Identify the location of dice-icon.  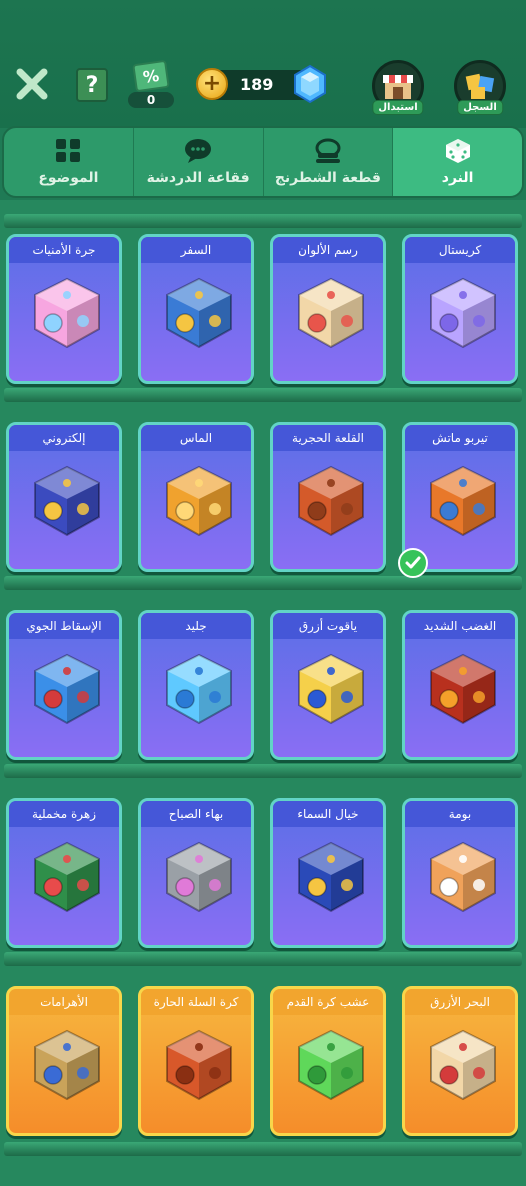
(458, 151).